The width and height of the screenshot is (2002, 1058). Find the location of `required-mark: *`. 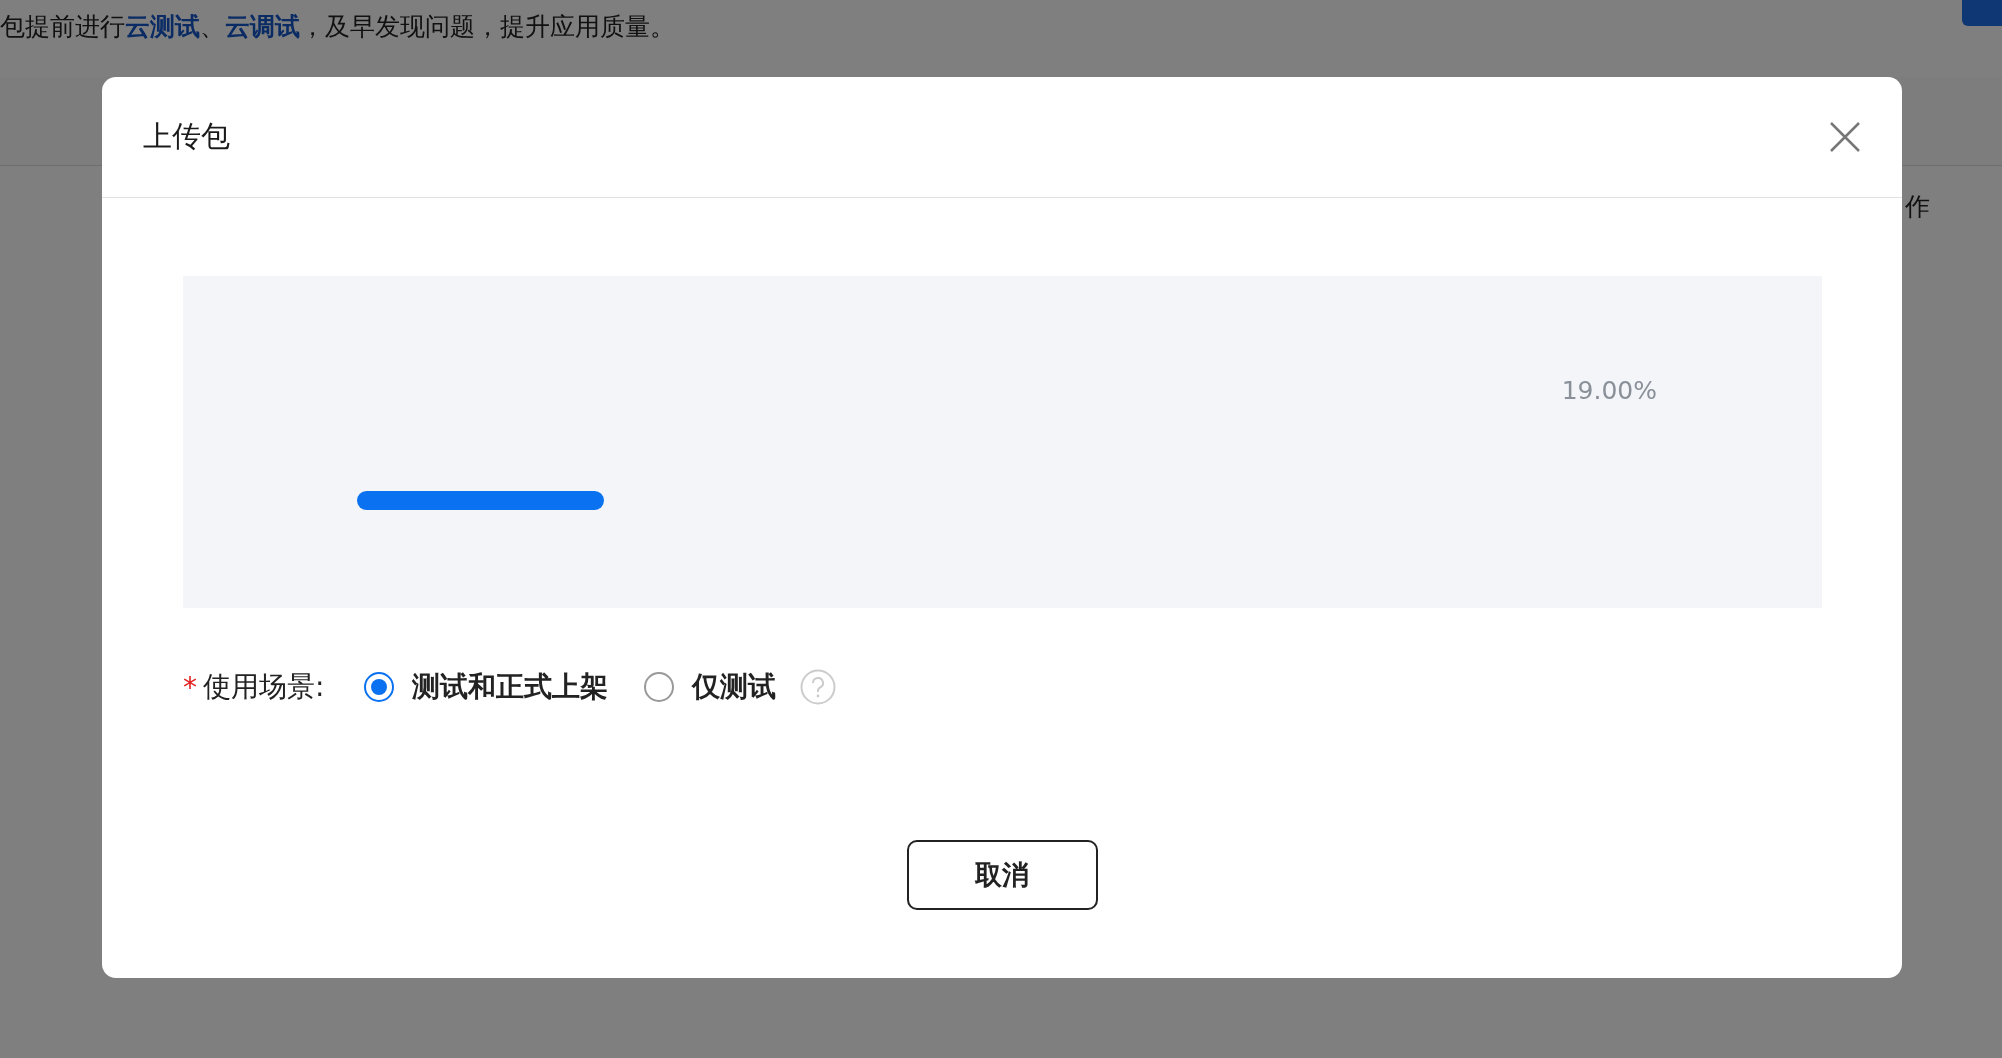

required-mark: * is located at coordinates (190, 687).